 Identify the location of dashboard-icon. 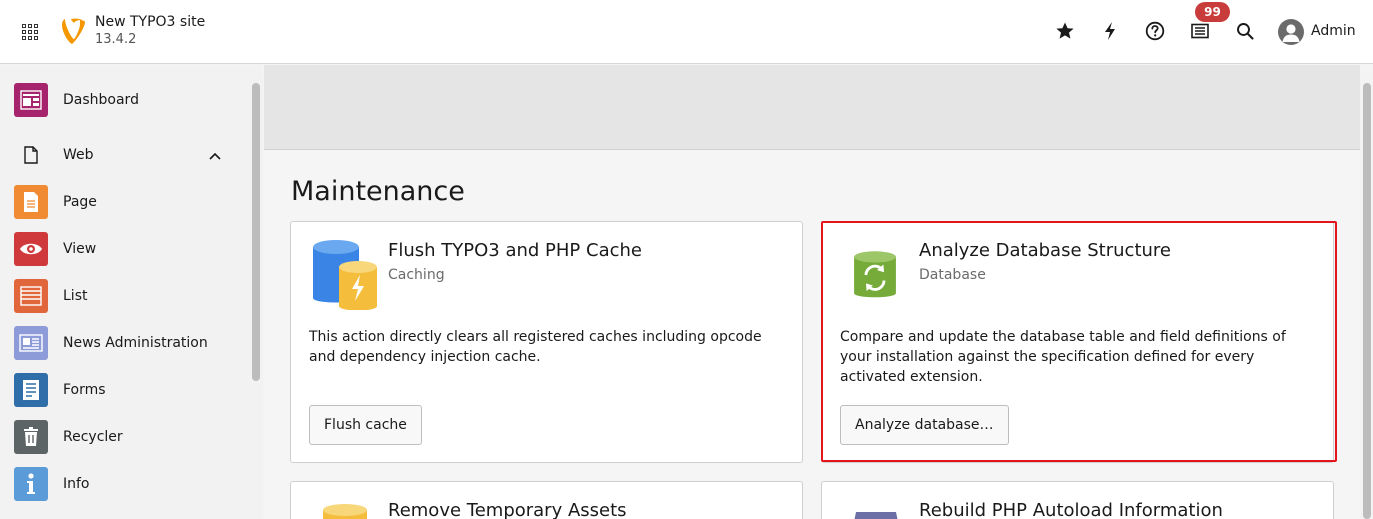
(31, 100).